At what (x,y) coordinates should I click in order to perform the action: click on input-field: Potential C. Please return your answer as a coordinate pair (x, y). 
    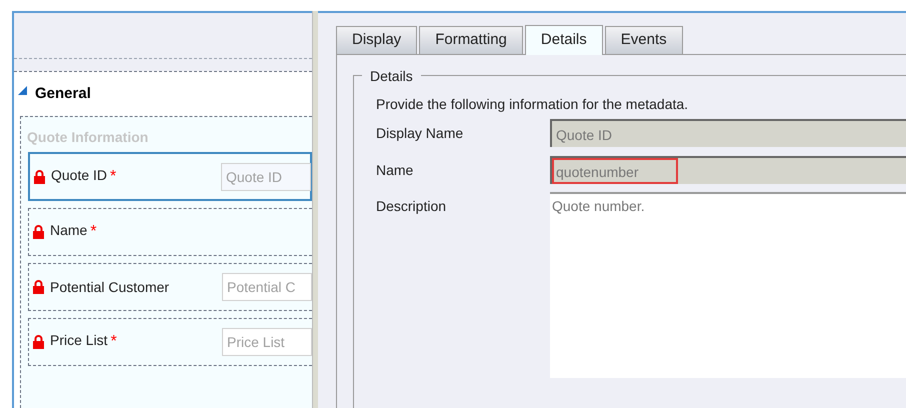
    Looking at the image, I should click on (267, 287).